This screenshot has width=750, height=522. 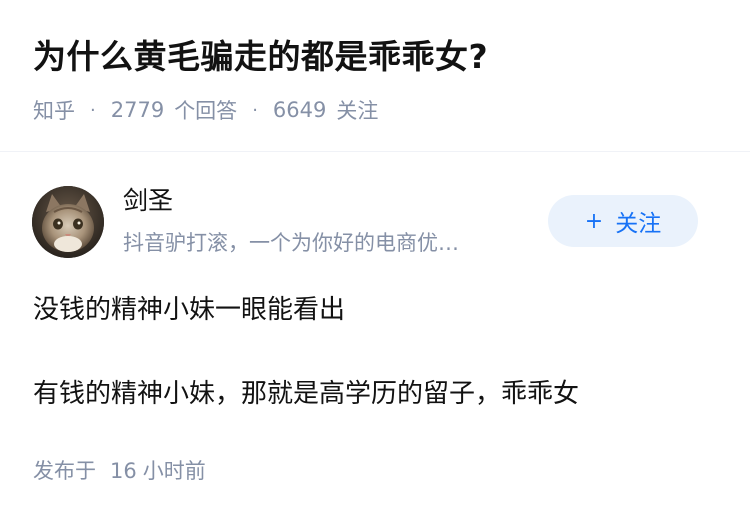 I want to click on follower-count: 6649, so click(x=299, y=110).